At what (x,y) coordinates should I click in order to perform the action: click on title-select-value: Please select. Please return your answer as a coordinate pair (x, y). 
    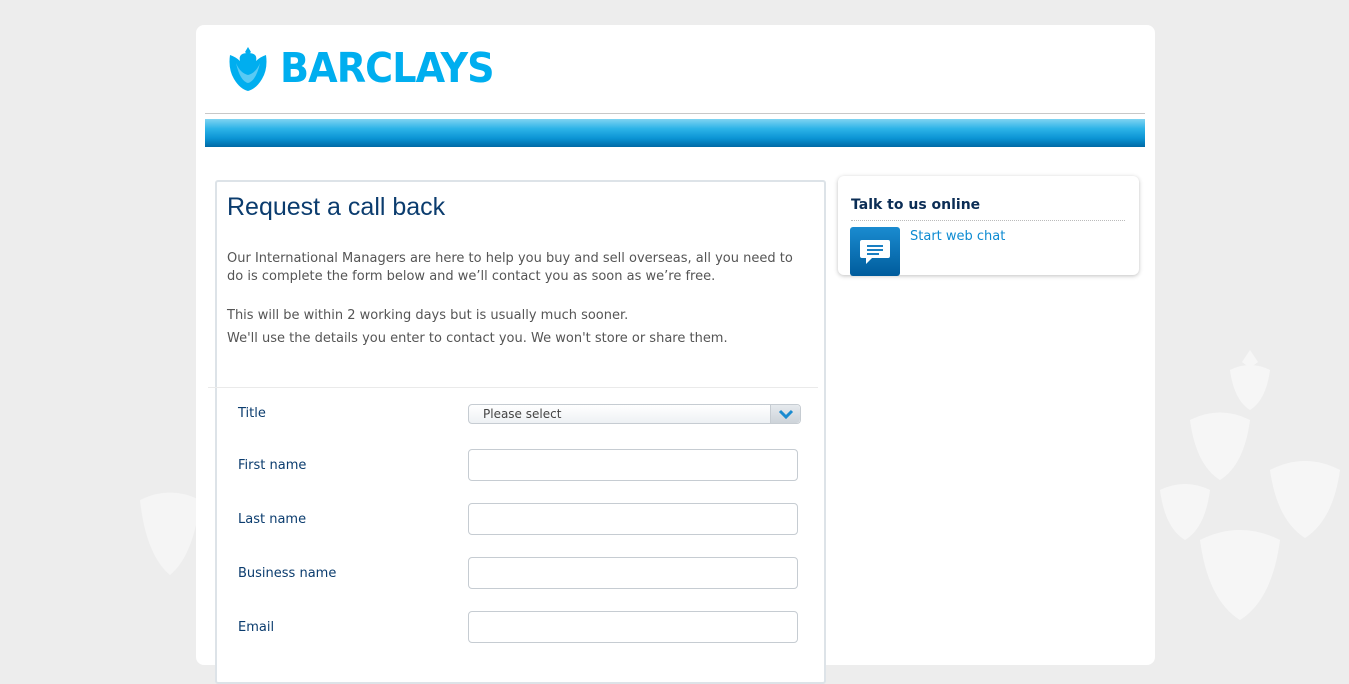
    Looking at the image, I should click on (522, 414).